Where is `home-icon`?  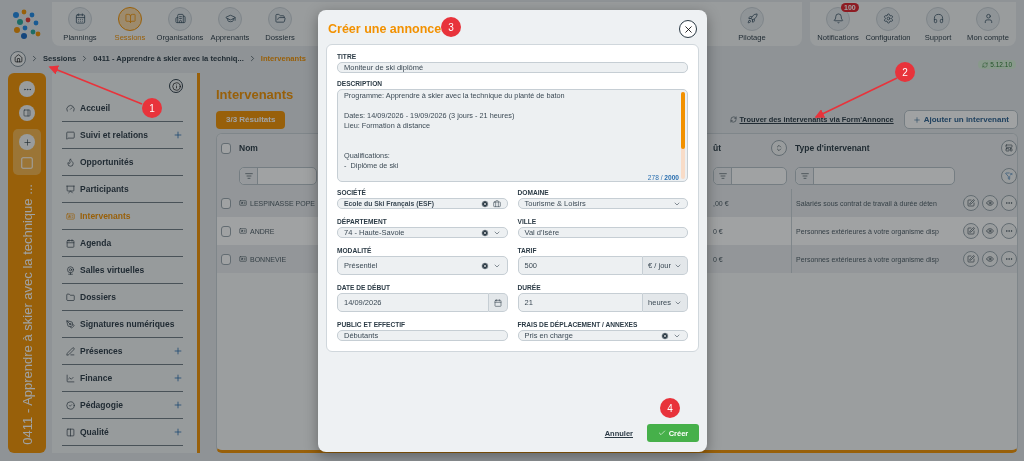
home-icon is located at coordinates (18, 58).